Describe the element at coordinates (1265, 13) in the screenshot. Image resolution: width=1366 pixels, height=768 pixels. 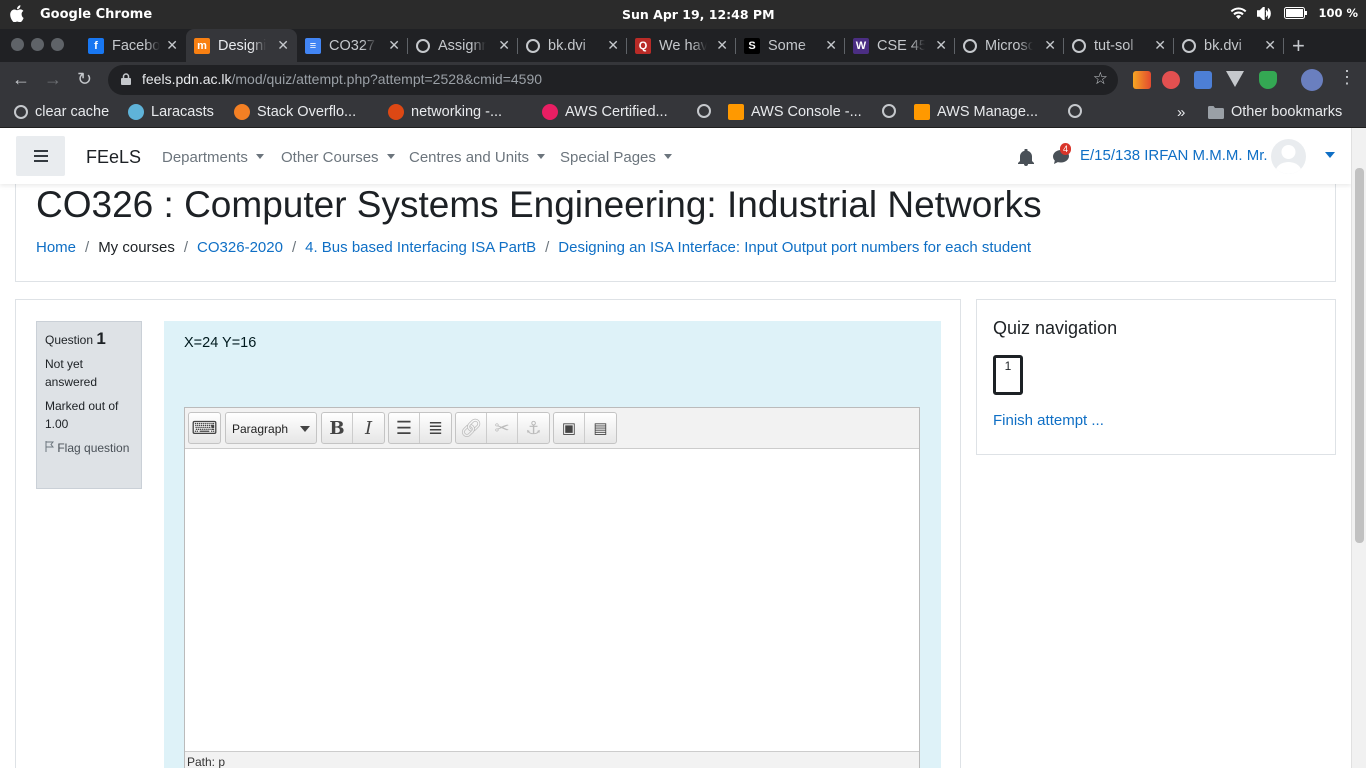
I see `volume-icon` at that location.